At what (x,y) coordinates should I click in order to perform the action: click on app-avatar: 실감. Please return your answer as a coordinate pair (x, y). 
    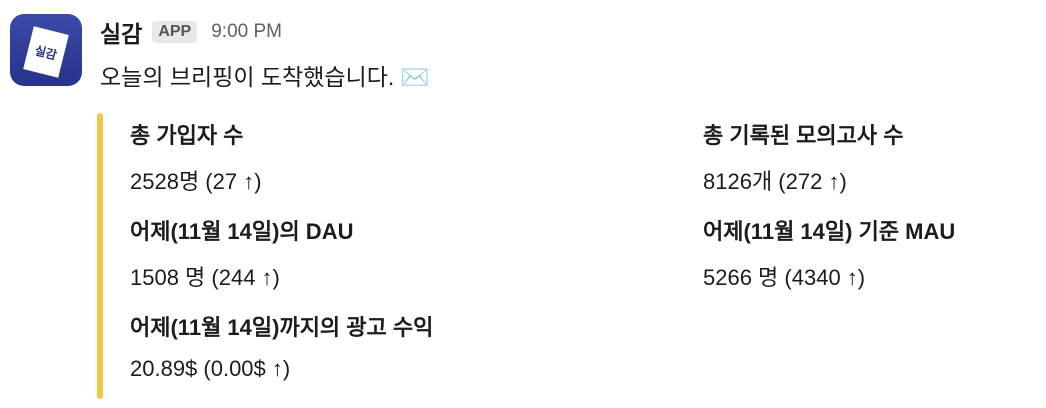
    Looking at the image, I should click on (46, 50).